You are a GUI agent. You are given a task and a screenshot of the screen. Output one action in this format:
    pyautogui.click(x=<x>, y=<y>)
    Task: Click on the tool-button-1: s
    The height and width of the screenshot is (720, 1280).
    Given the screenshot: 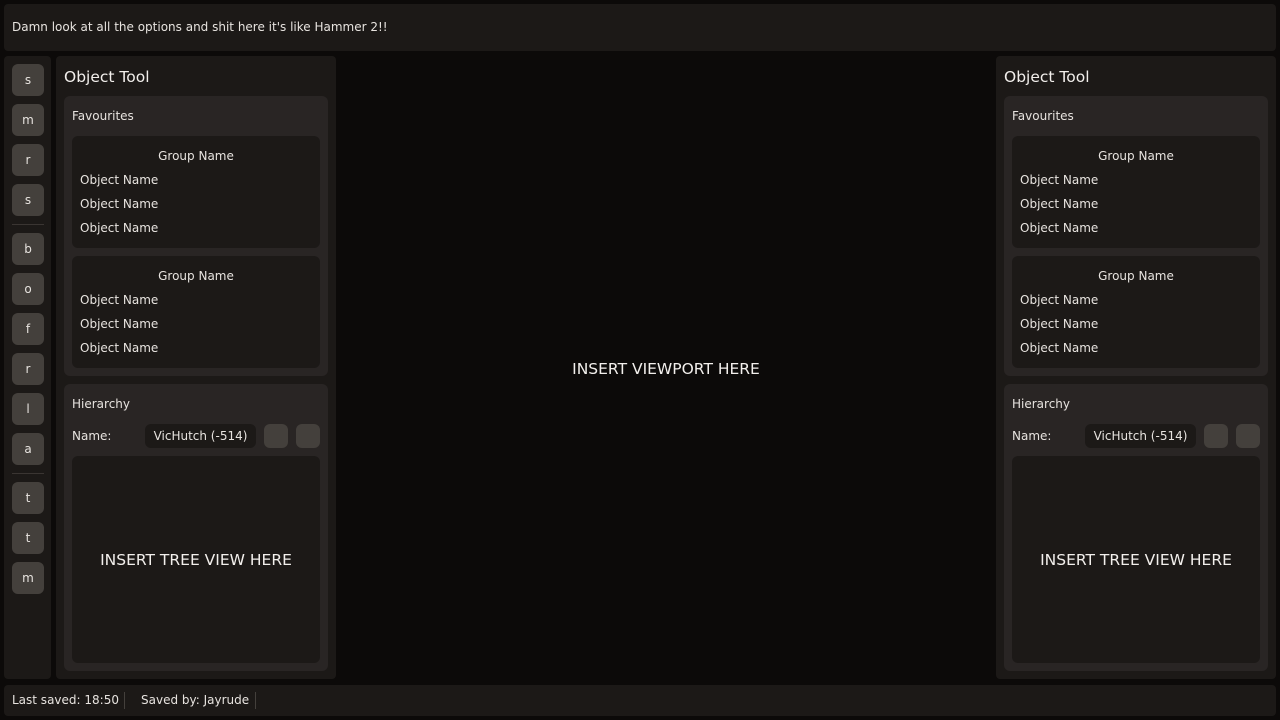 What is the action you would take?
    pyautogui.click(x=28, y=80)
    